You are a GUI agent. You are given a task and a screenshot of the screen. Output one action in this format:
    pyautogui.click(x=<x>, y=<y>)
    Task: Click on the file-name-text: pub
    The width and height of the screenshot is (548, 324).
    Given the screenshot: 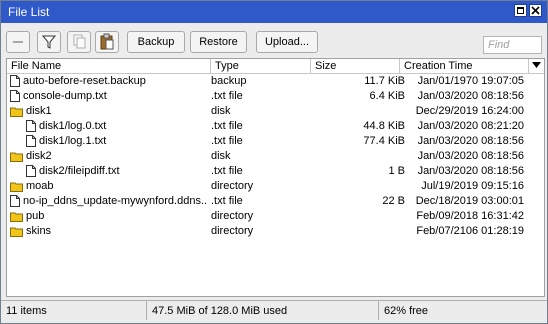 What is the action you would take?
    pyautogui.click(x=35, y=216)
    